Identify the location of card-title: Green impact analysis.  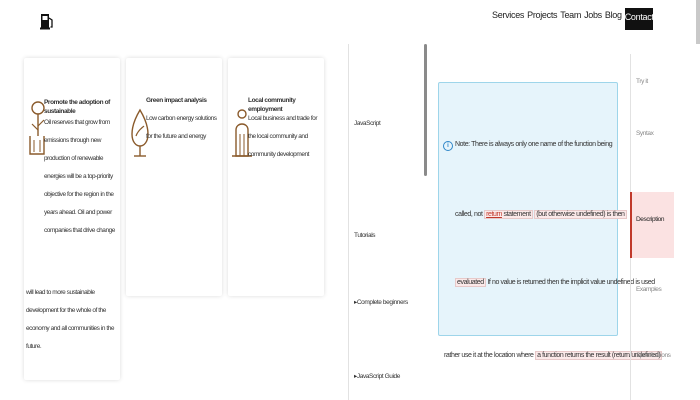
(176, 100).